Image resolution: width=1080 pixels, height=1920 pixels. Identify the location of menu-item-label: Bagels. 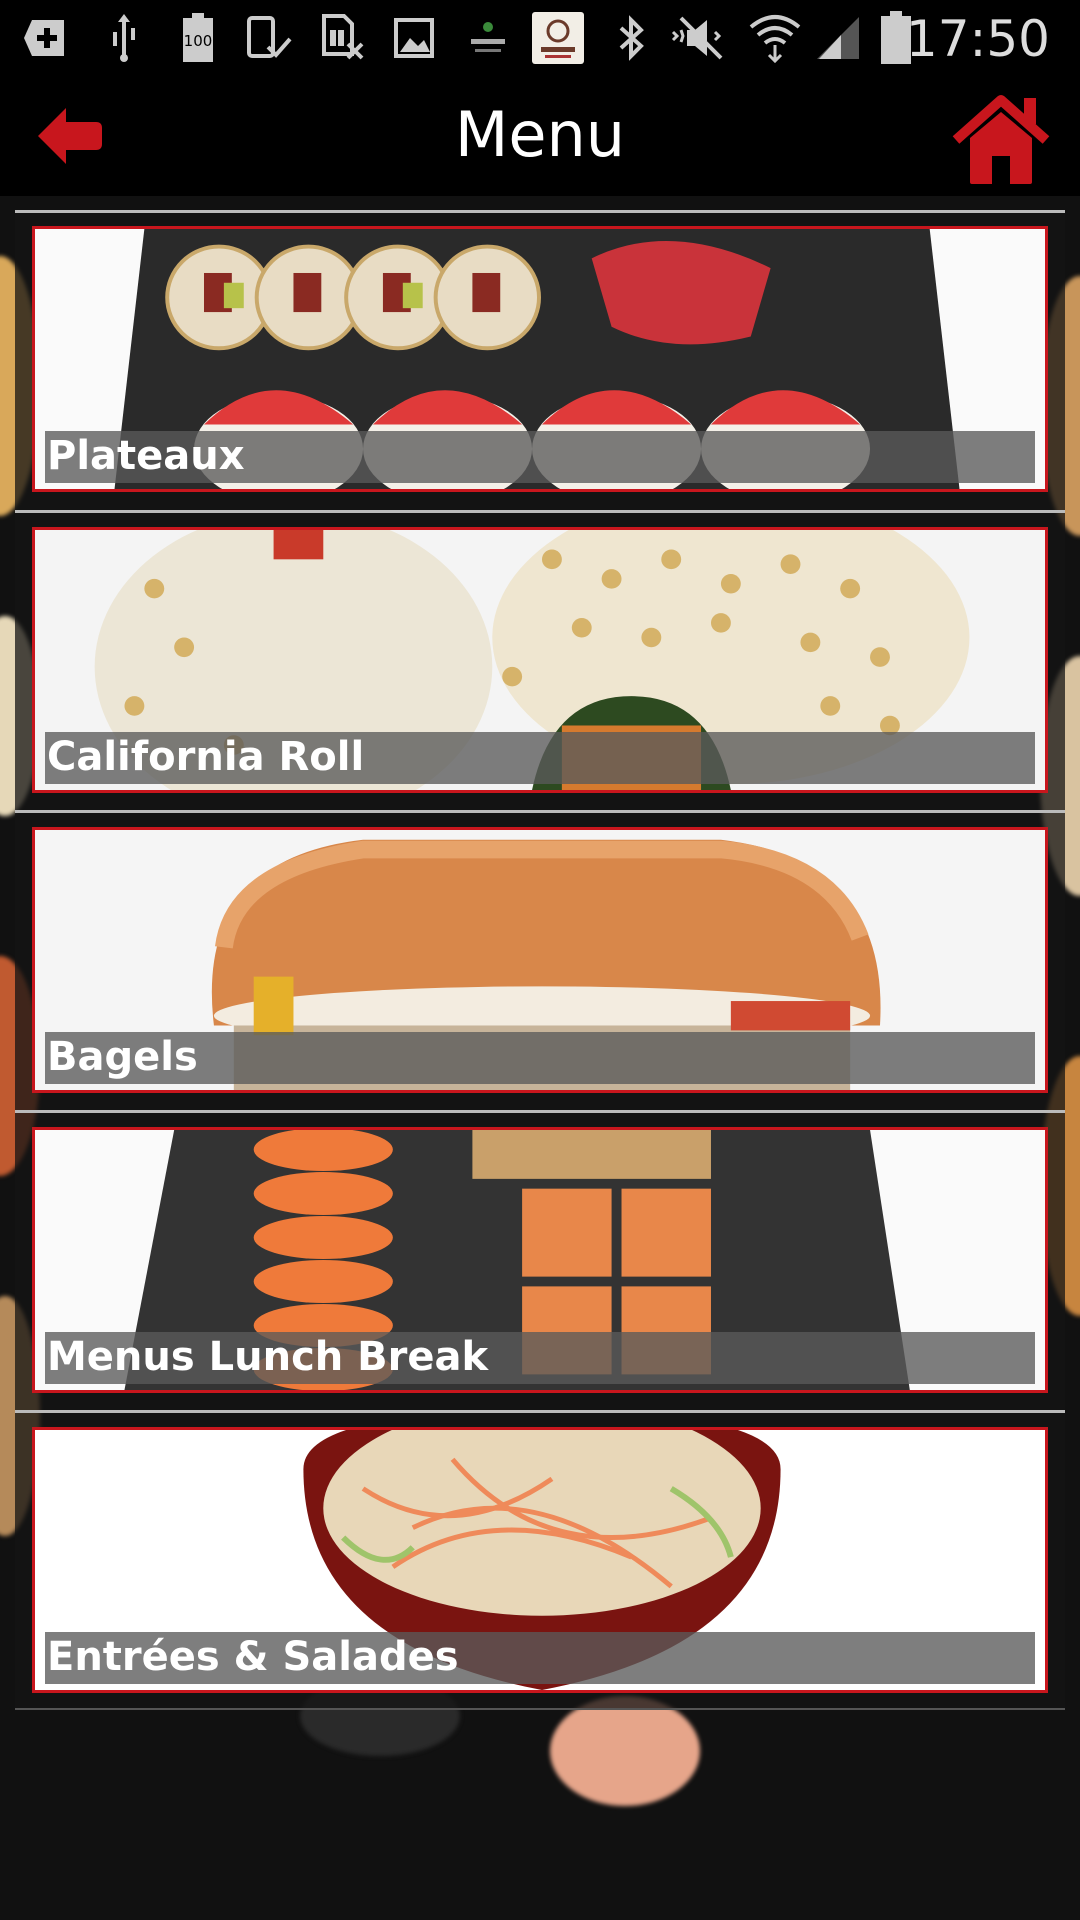
(122, 1057).